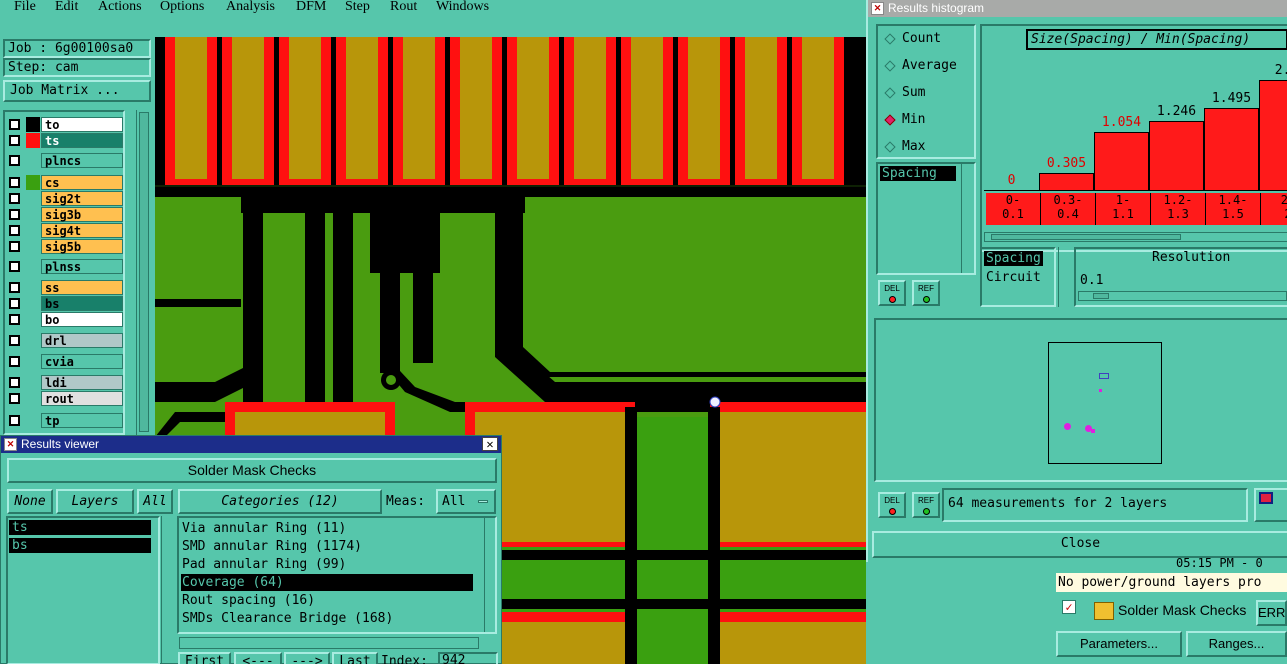 Image resolution: width=1287 pixels, height=664 pixels. Describe the element at coordinates (64, 361) in the screenshot. I see `layer-row-cvia: cvia` at that location.